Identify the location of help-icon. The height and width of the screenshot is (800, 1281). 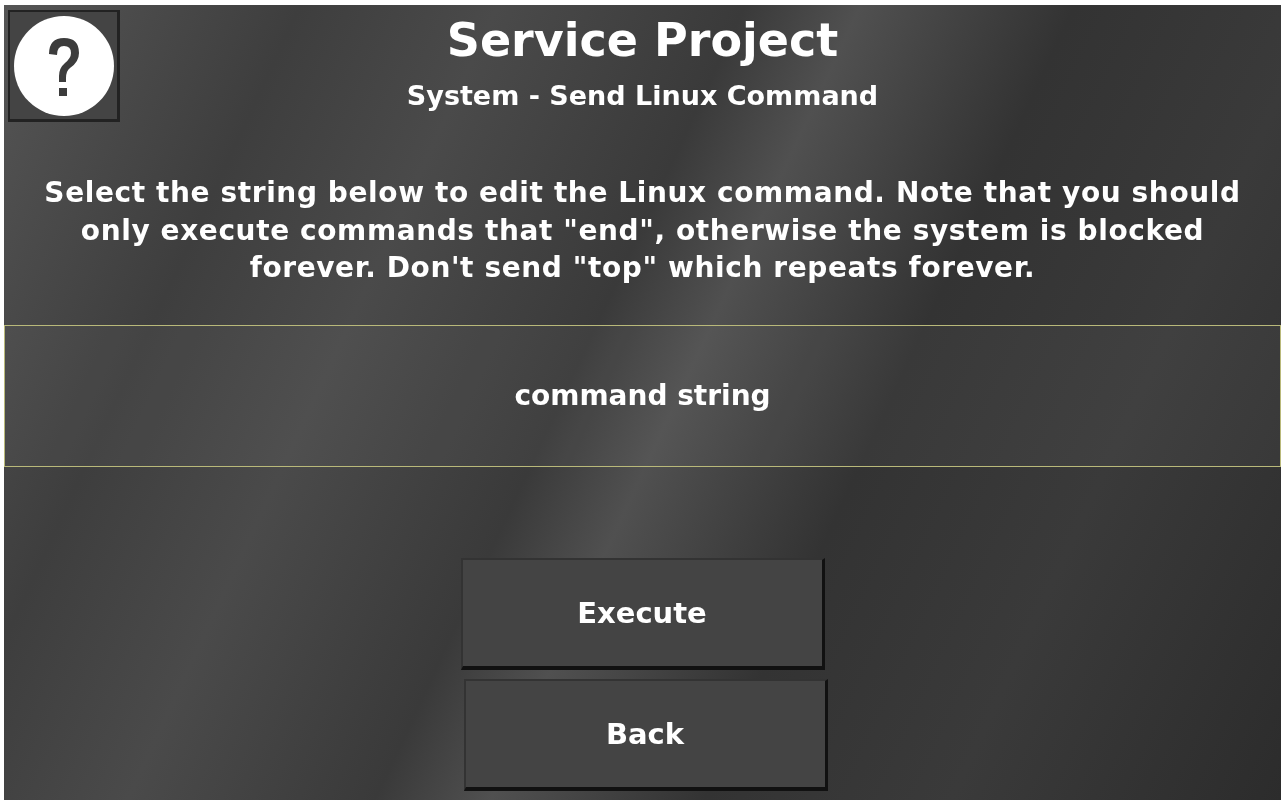
(63, 65).